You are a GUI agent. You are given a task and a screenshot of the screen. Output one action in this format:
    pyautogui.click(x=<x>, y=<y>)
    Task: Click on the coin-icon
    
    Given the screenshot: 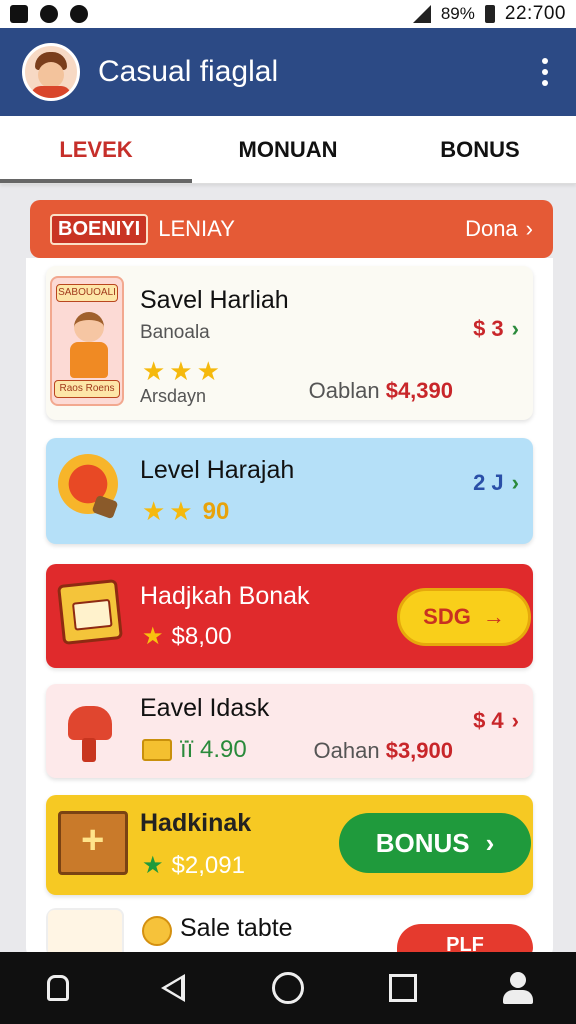 What is the action you would take?
    pyautogui.click(x=157, y=931)
    